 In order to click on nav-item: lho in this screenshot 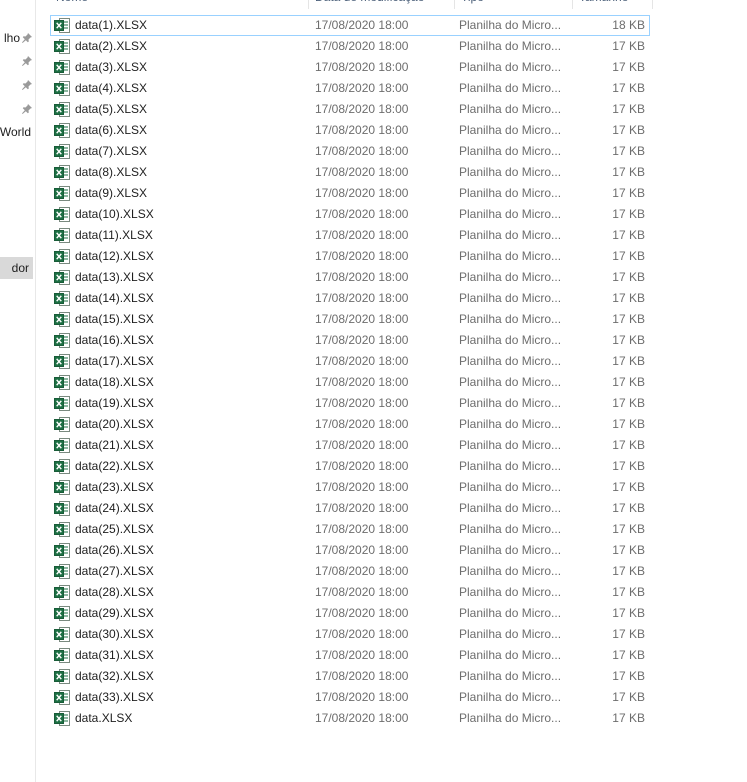, I will do `click(17, 38)`.